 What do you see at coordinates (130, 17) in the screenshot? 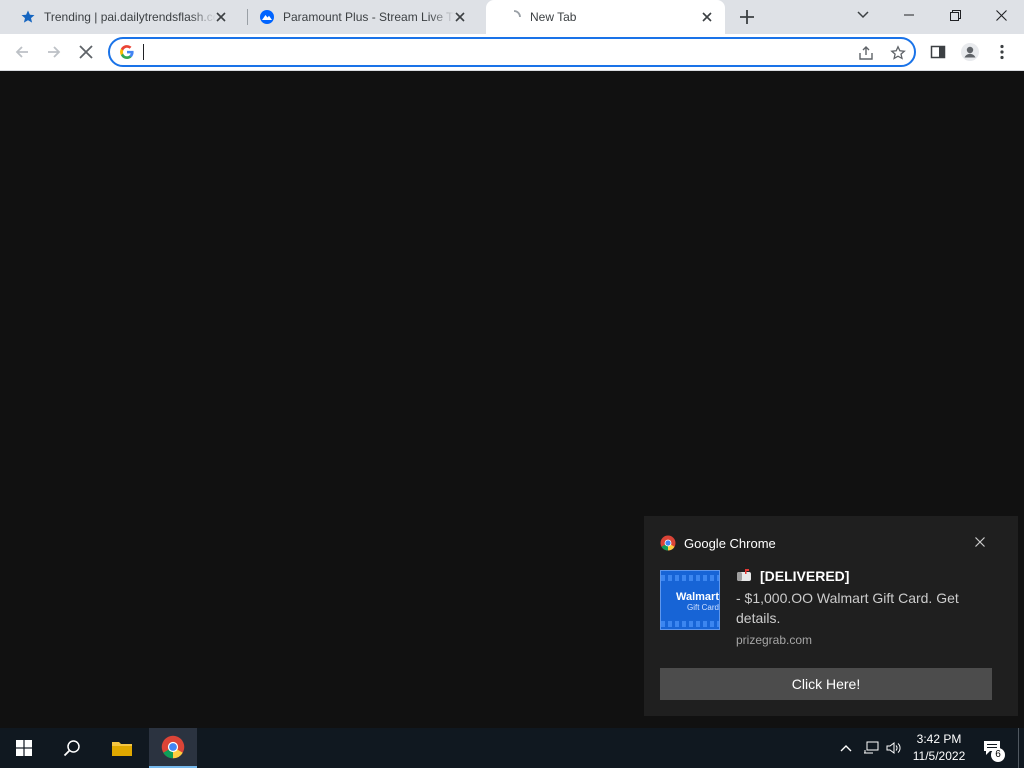
I see `tab-title: Trending | pai.dailytrendsflash.com` at bounding box center [130, 17].